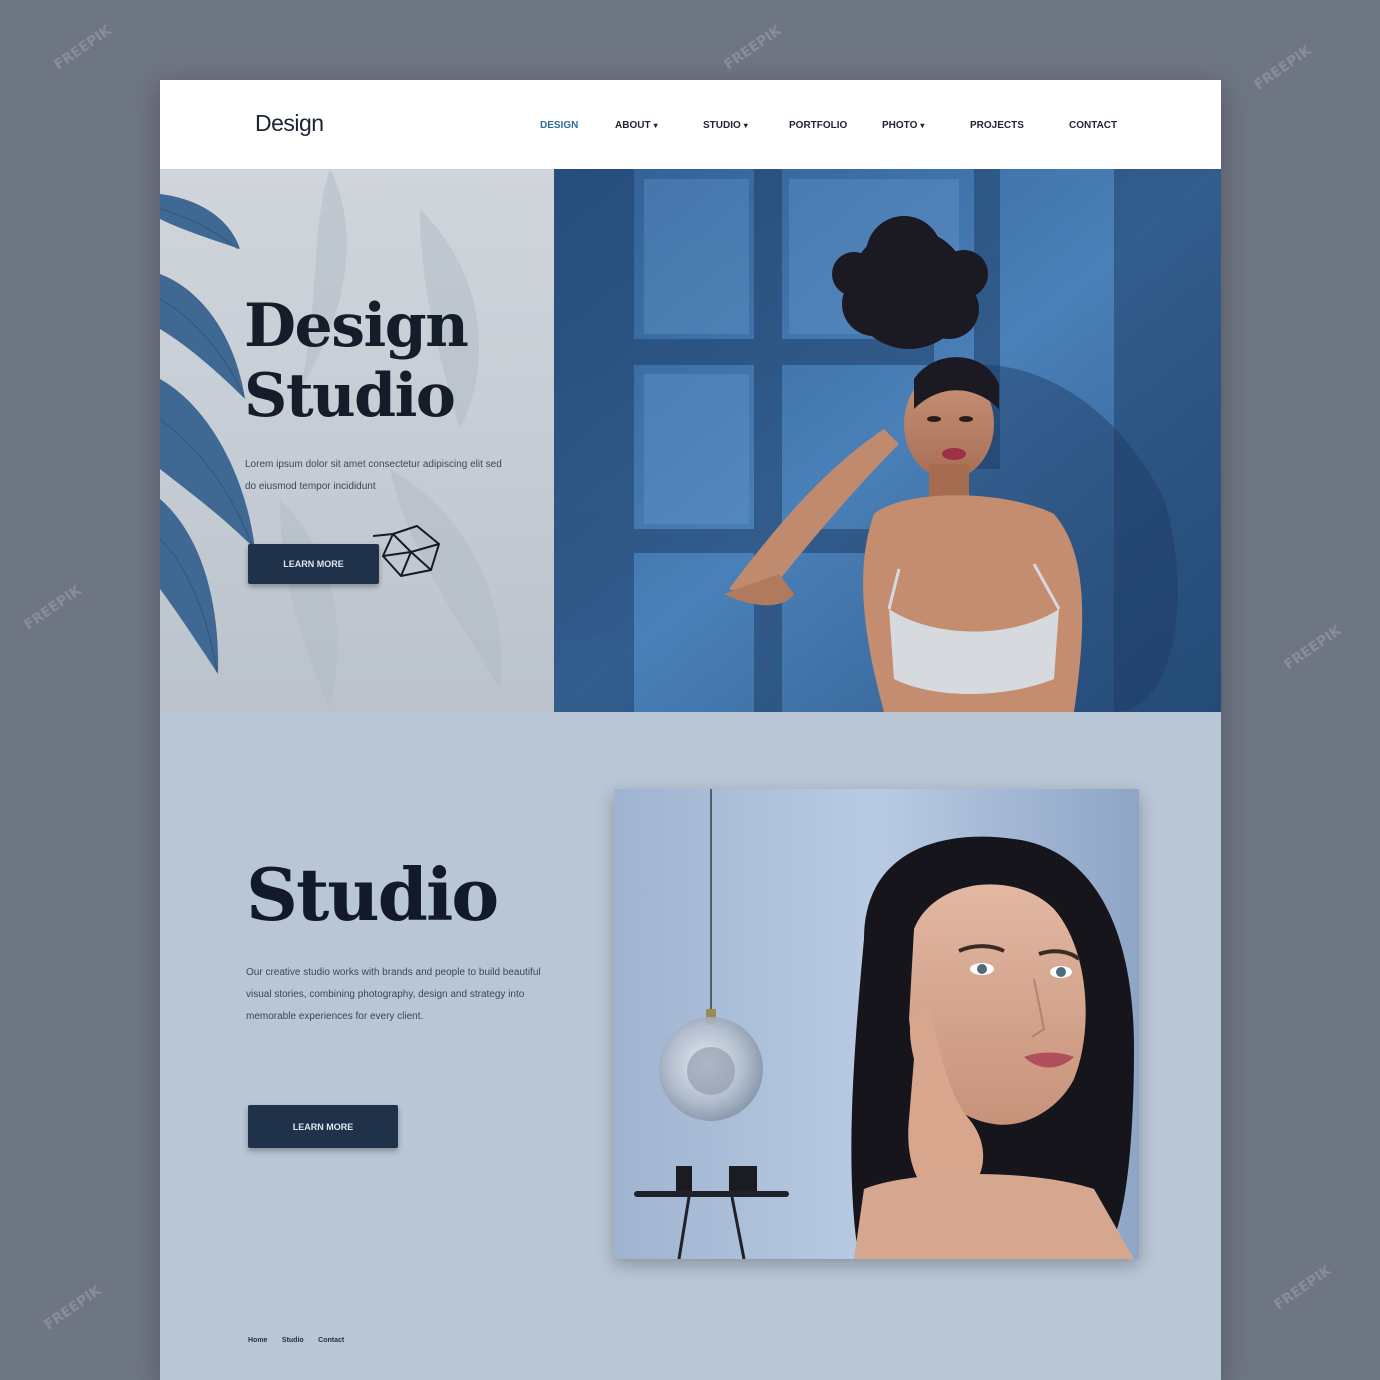 The height and width of the screenshot is (1380, 1380). I want to click on hero-title-line-1: Design, so click(356, 326).